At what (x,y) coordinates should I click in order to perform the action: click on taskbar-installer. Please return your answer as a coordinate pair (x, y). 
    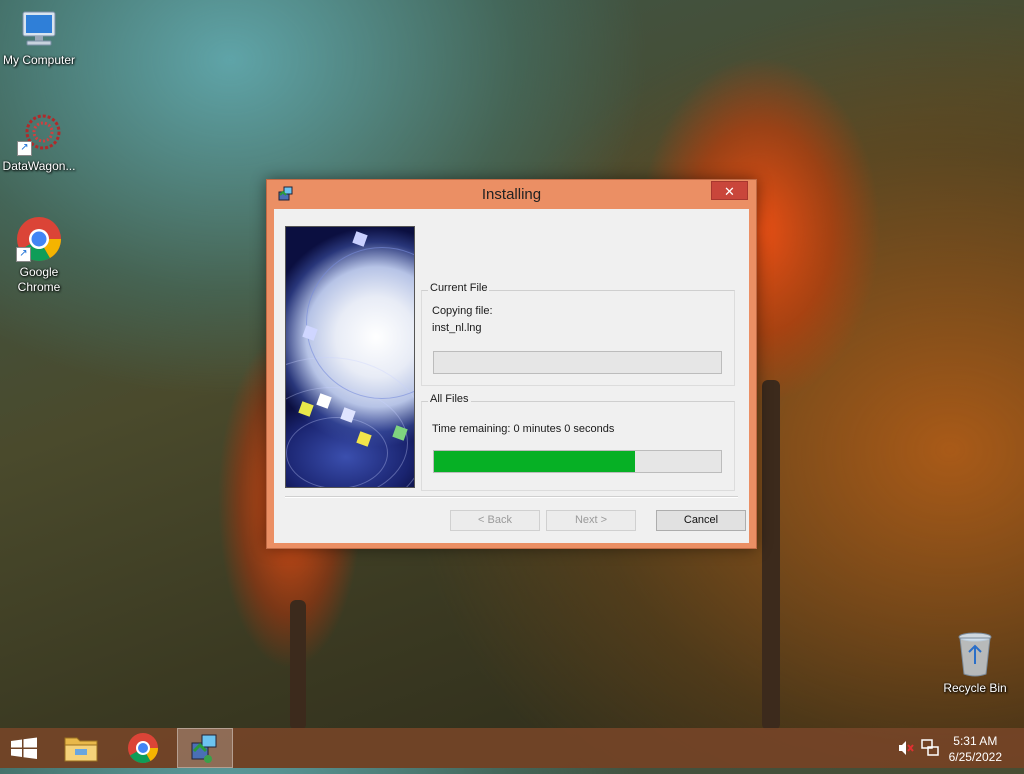
    Looking at the image, I should click on (205, 748).